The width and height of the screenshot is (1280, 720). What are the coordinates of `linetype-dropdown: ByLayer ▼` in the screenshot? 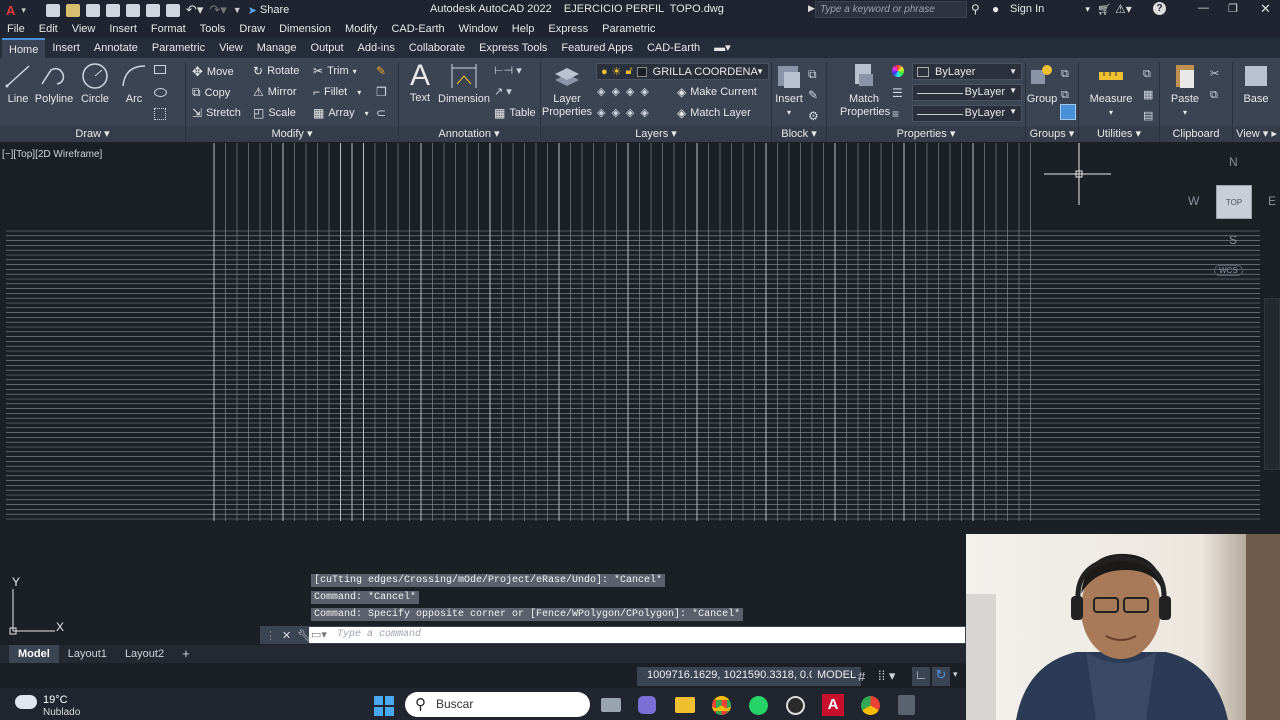 It's located at (967, 92).